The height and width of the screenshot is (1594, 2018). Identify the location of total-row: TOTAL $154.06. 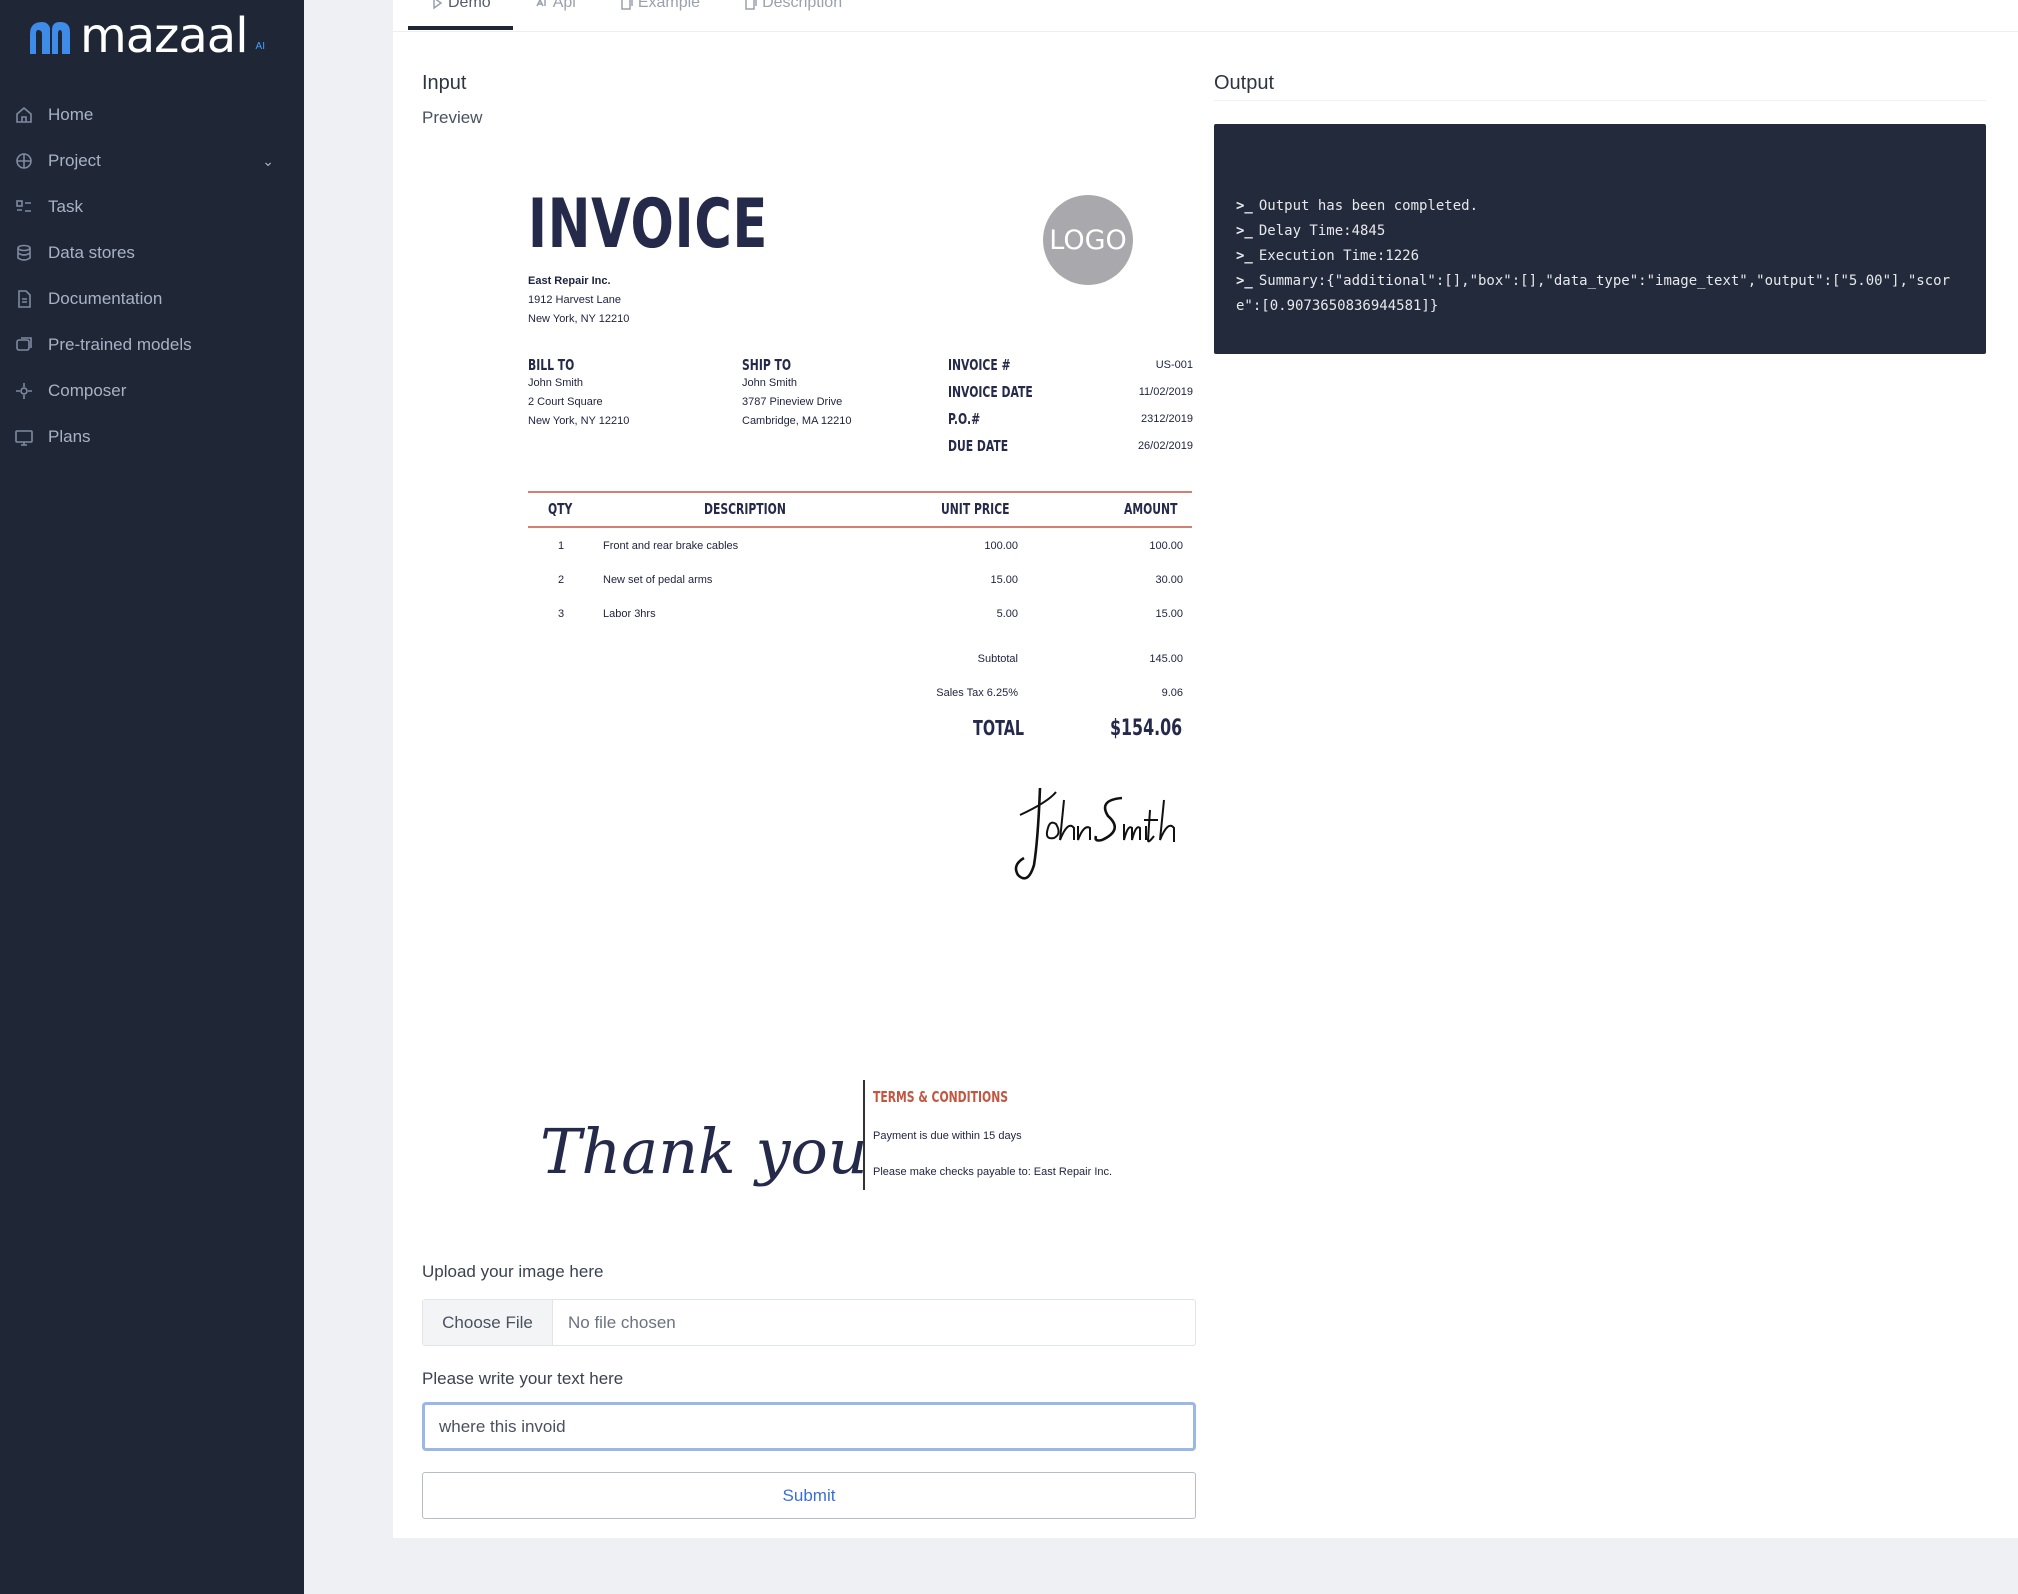
(1005, 731).